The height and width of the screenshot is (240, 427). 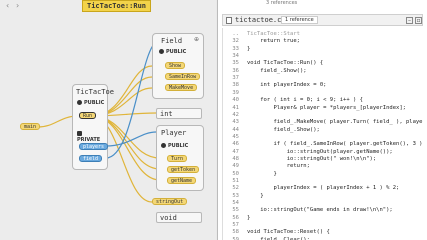 I want to click on main-function-node: main, so click(x=30, y=126).